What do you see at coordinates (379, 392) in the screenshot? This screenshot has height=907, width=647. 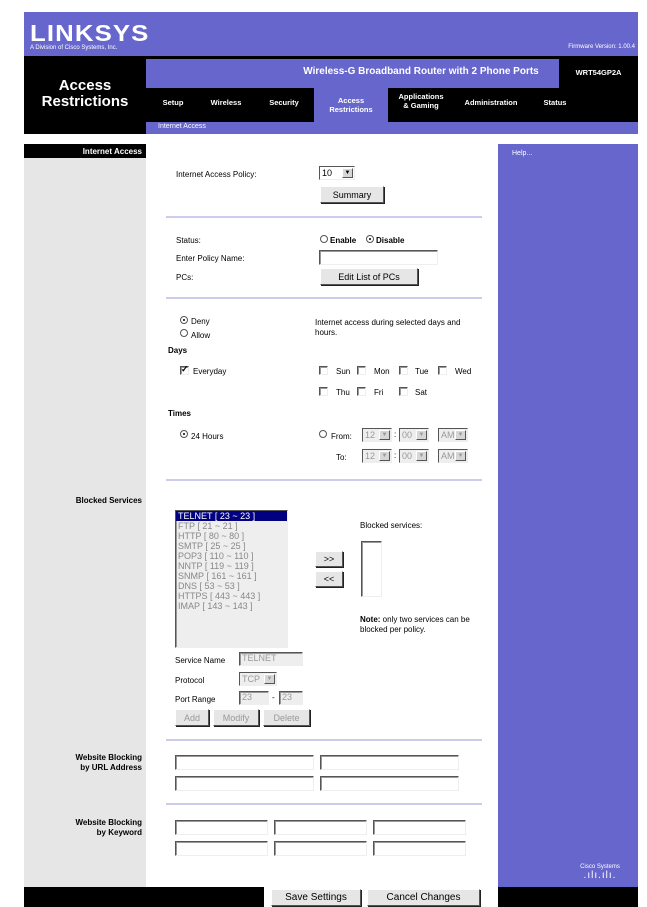 I see `fri-label: Fri` at bounding box center [379, 392].